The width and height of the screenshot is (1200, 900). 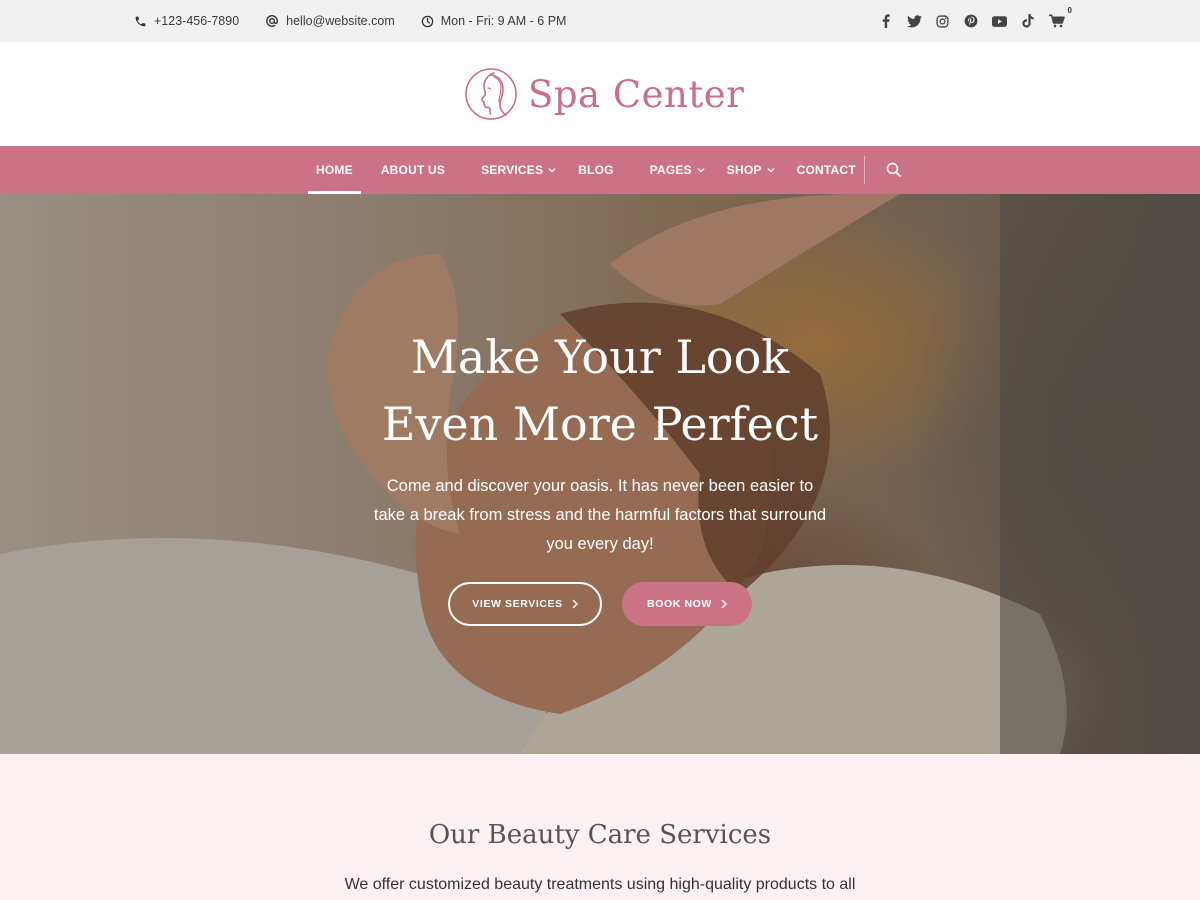 What do you see at coordinates (1060, 17) in the screenshot?
I see `cart-icon: 0` at bounding box center [1060, 17].